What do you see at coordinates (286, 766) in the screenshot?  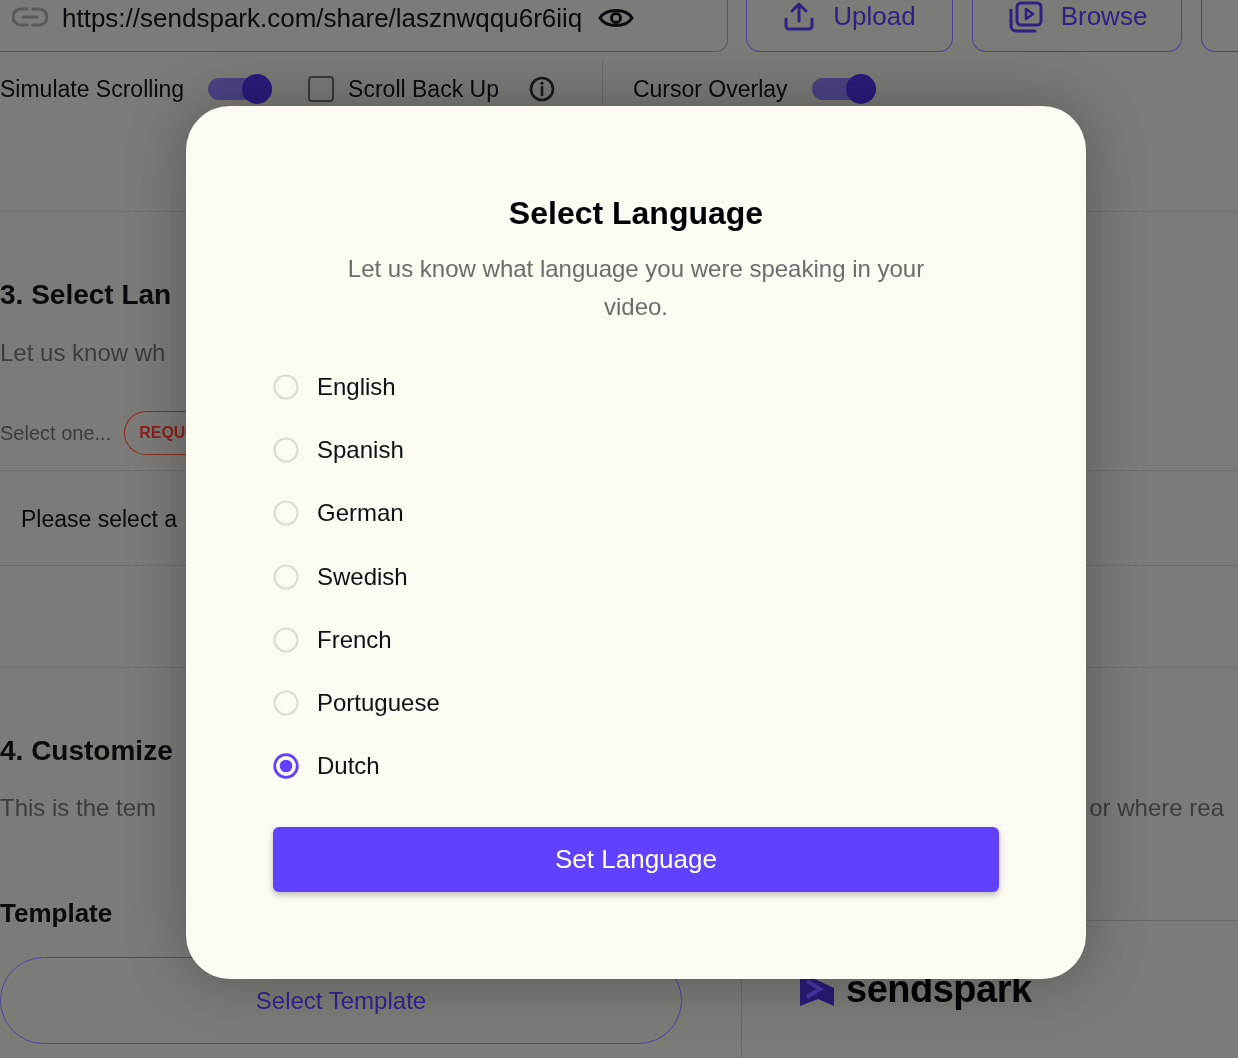 I see `radio-button` at bounding box center [286, 766].